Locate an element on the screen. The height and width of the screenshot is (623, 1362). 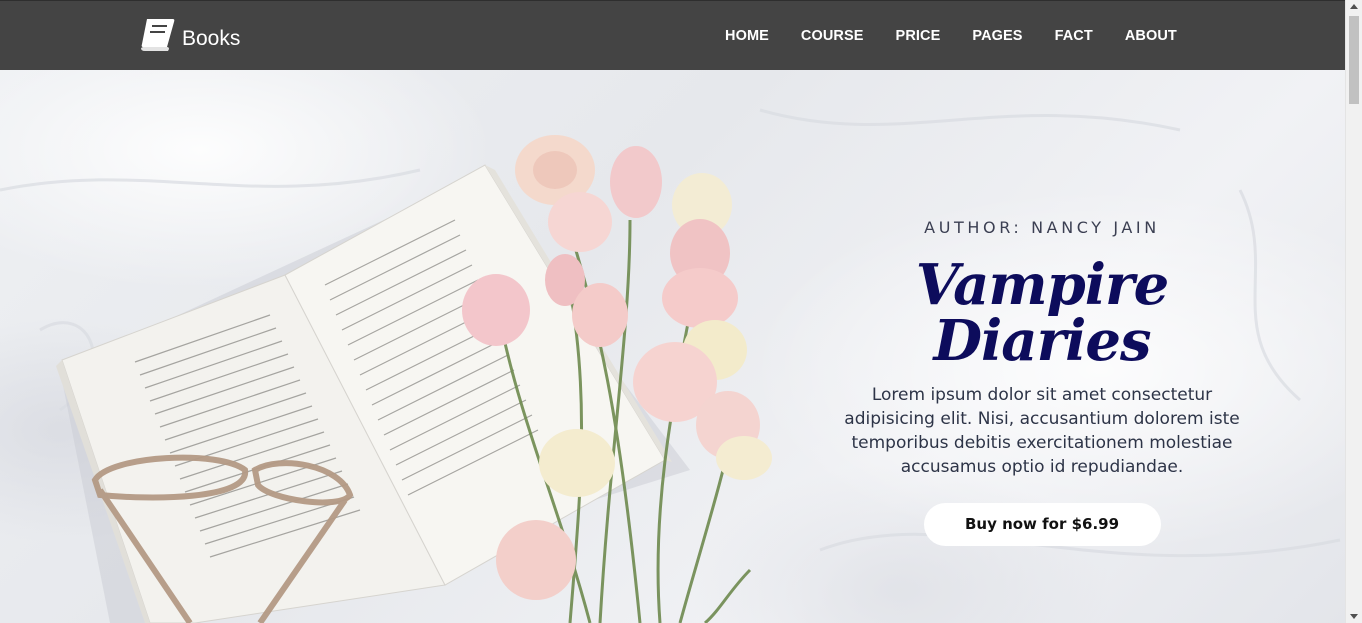
brand-logo: Books is located at coordinates (189, 35).